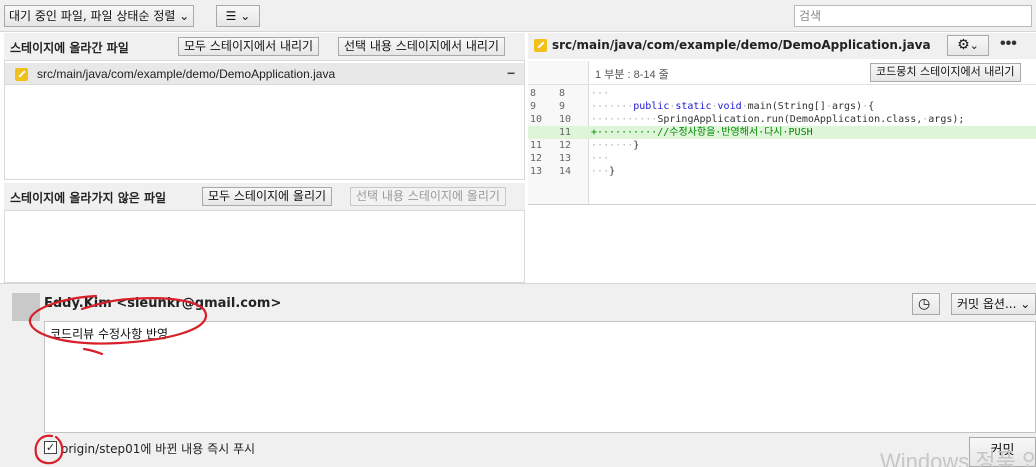 The height and width of the screenshot is (467, 1036). What do you see at coordinates (69, 48) in the screenshot?
I see `staged-files-title: 스테이지에 올라간 파일` at bounding box center [69, 48].